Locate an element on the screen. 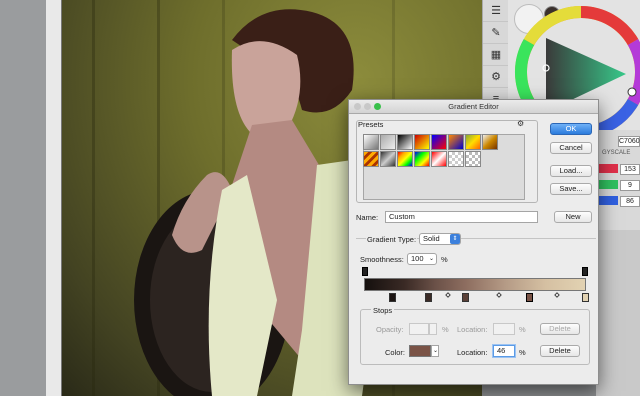  gradient-type-chevron-icon: ⇕ is located at coordinates (455, 239).